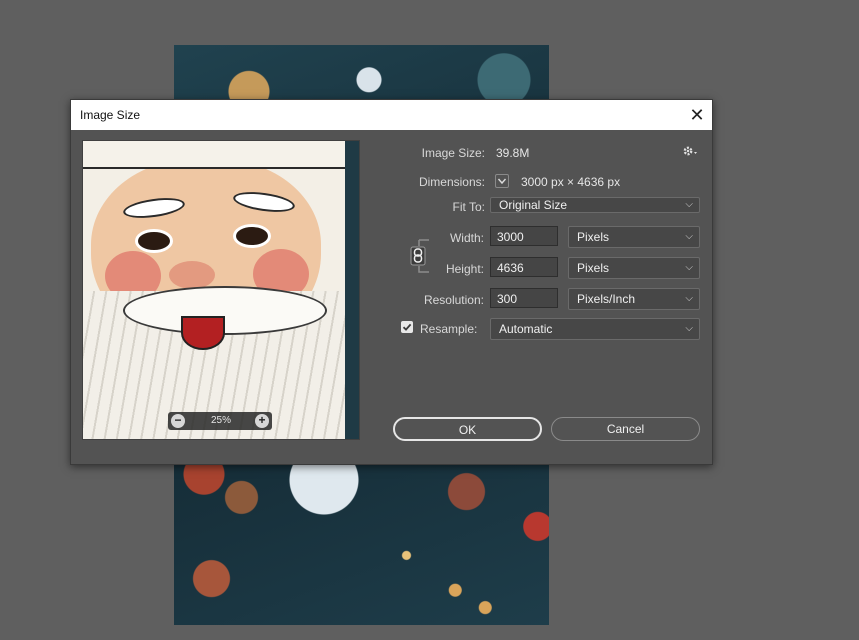  What do you see at coordinates (468, 207) in the screenshot?
I see `fit-to-label: Fit To:` at bounding box center [468, 207].